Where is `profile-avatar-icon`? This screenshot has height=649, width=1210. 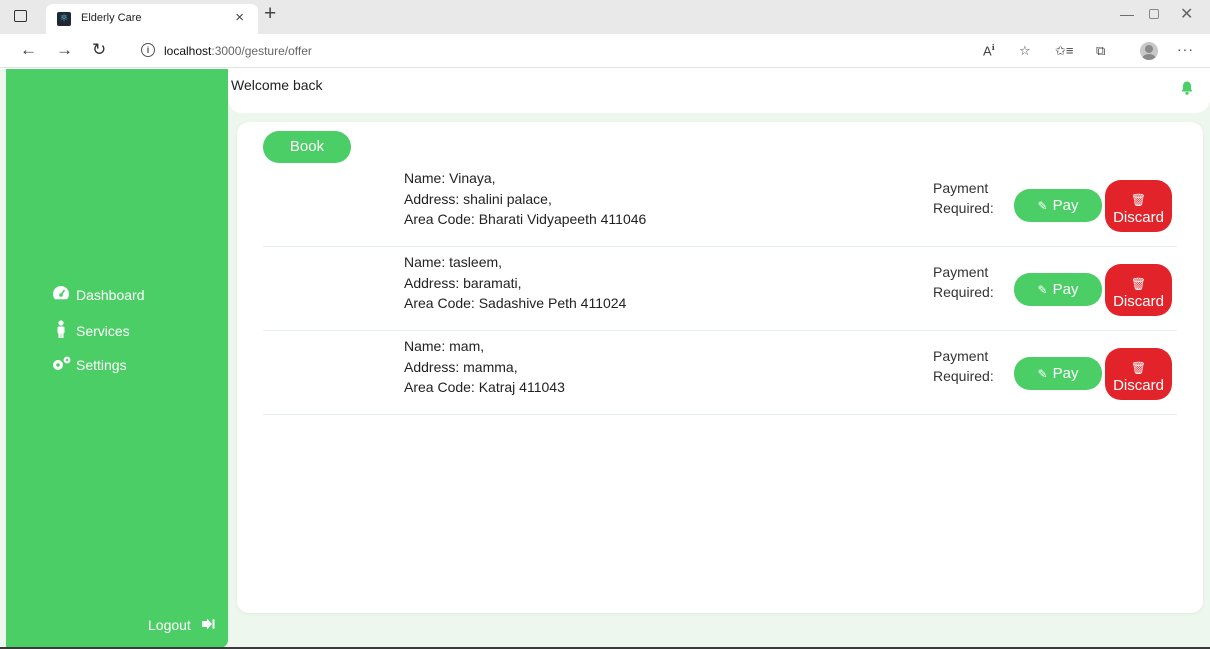 profile-avatar-icon is located at coordinates (1149, 51).